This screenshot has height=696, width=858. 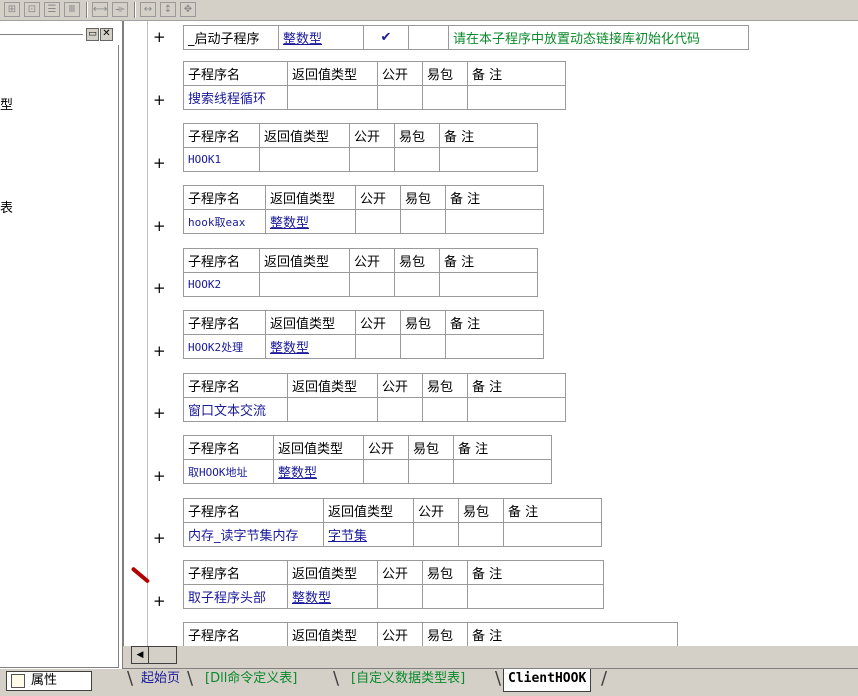 What do you see at coordinates (231, 37) in the screenshot?
I see `subroutine-name: _启动子程序` at bounding box center [231, 37].